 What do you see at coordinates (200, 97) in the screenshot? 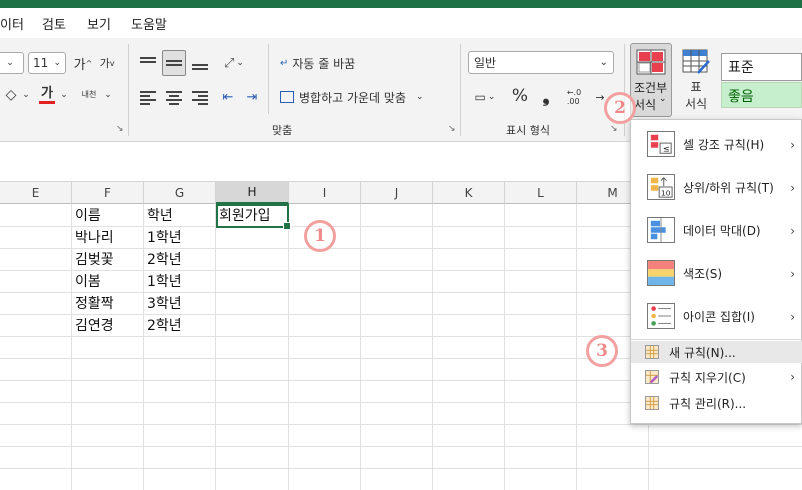
I see `align-right-button` at bounding box center [200, 97].